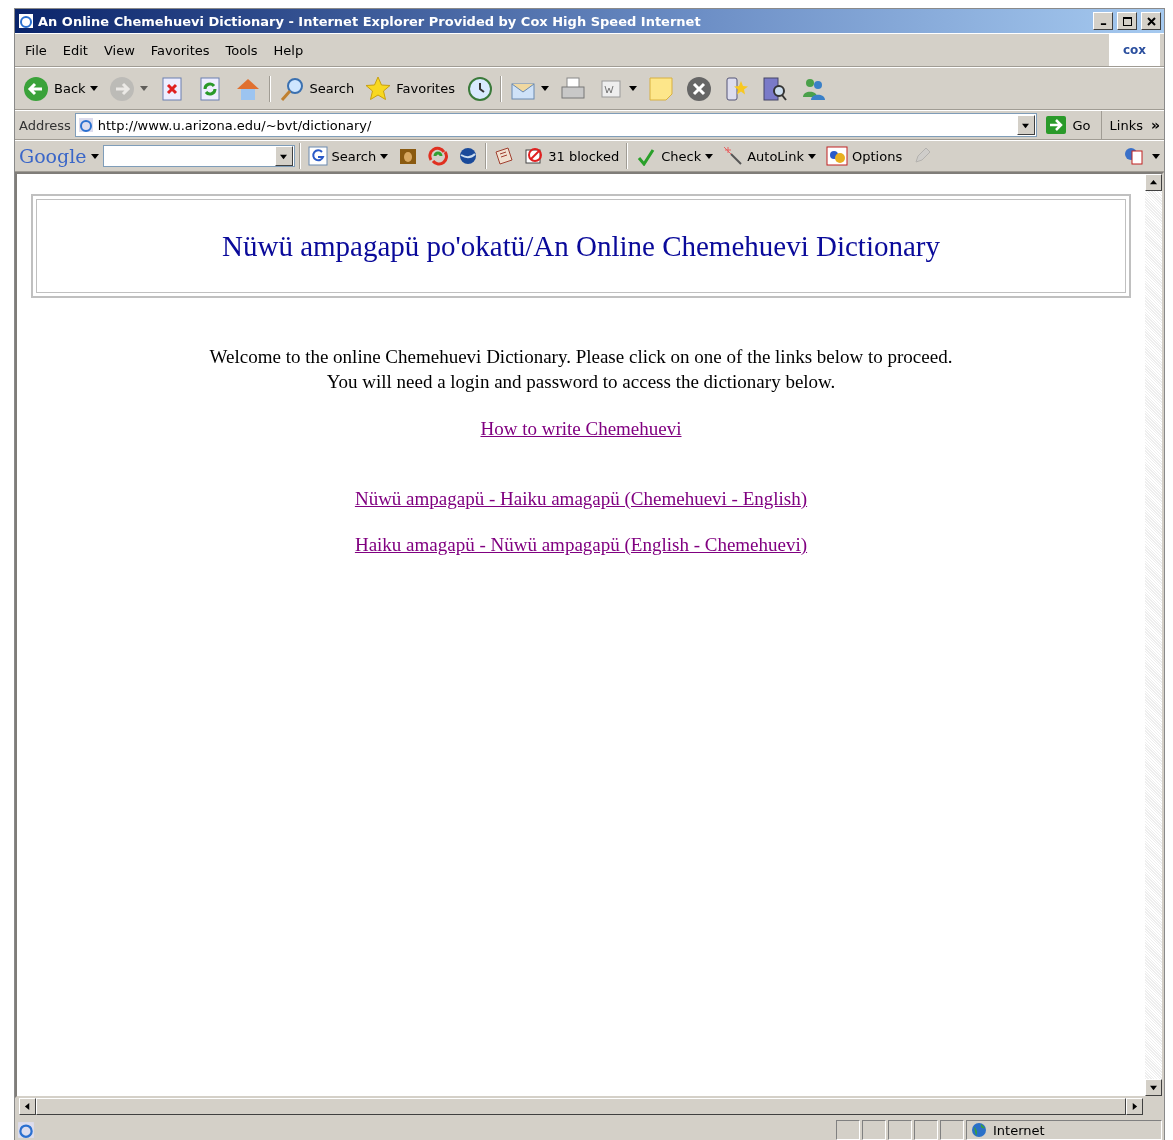 This screenshot has width=1173, height=1140. Describe the element at coordinates (581, 545) in the screenshot. I see `page-link: Haiku amagapü - Nüwü ampagapü (English - Chemehuevi)` at that location.